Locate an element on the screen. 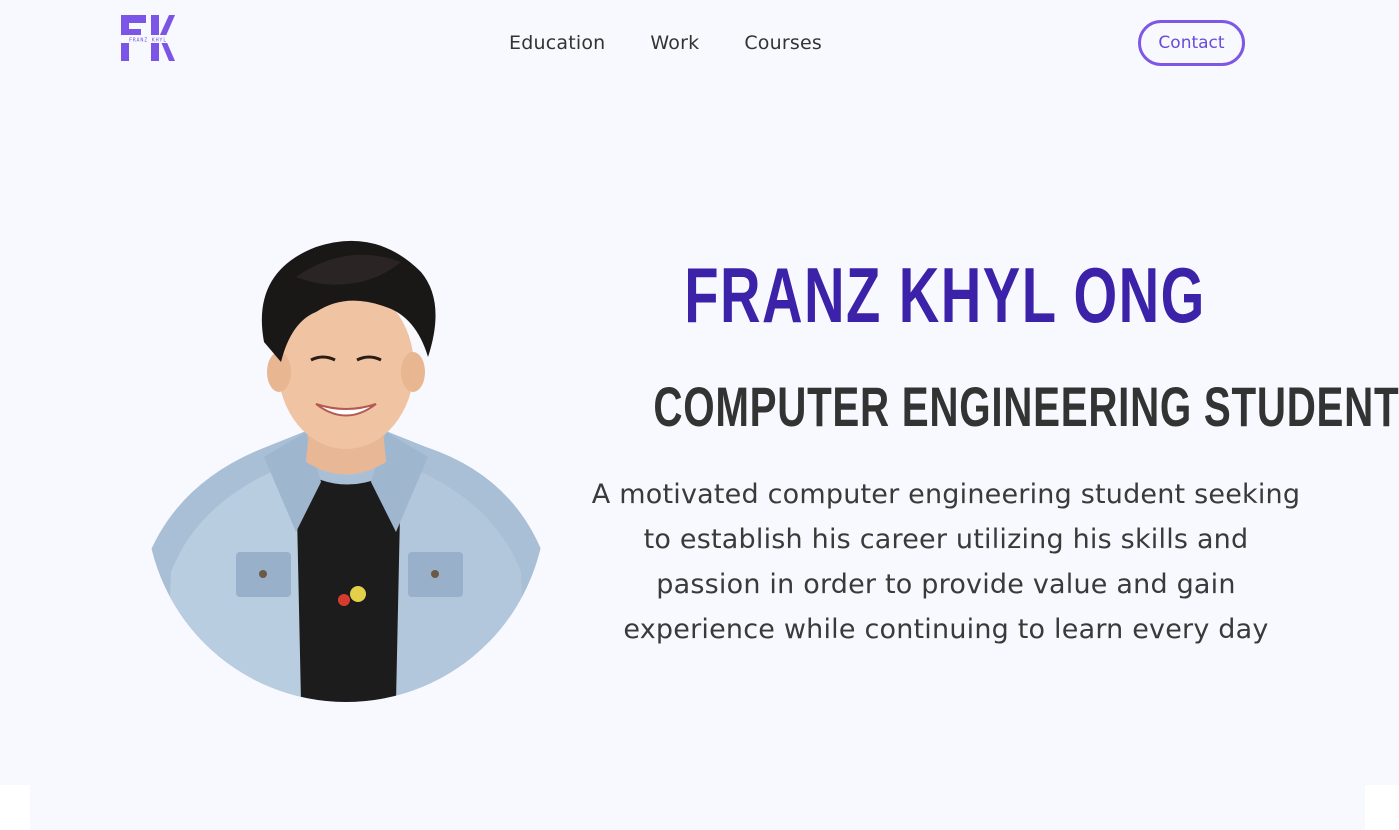 This screenshot has height=830, width=1399. contact-button: Contact is located at coordinates (1191, 43).